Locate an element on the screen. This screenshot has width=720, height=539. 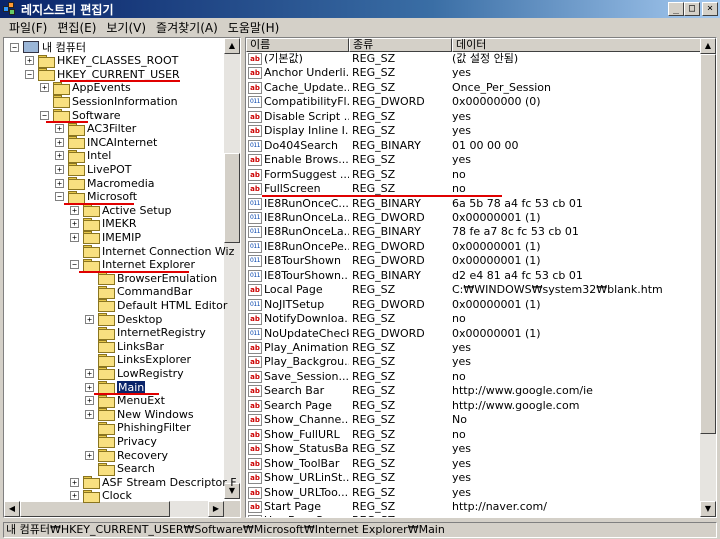
tree-vertical-scrollbar: ▲ ▼ is located at coordinates (232, 268).